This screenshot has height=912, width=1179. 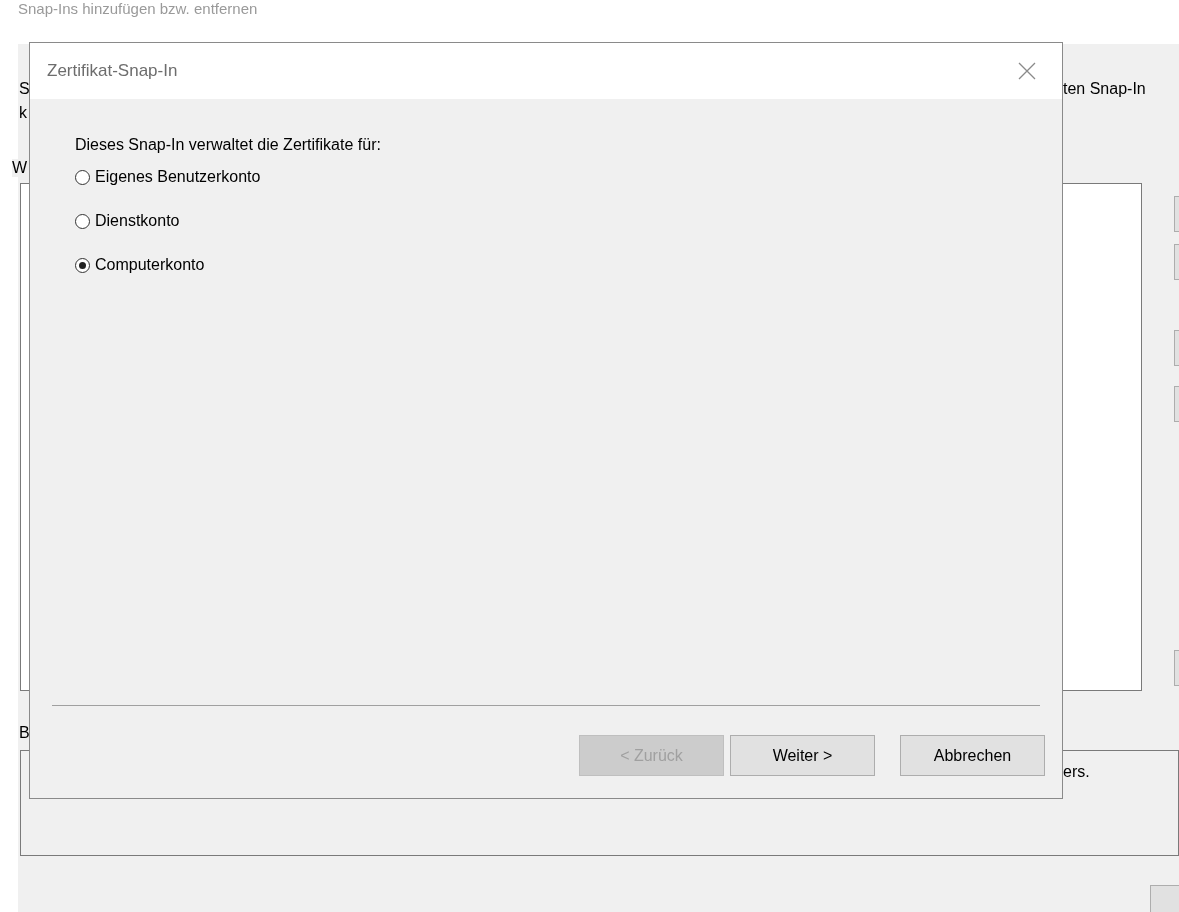 I want to click on label-text: ten Snap-In, so click(x=1104, y=89).